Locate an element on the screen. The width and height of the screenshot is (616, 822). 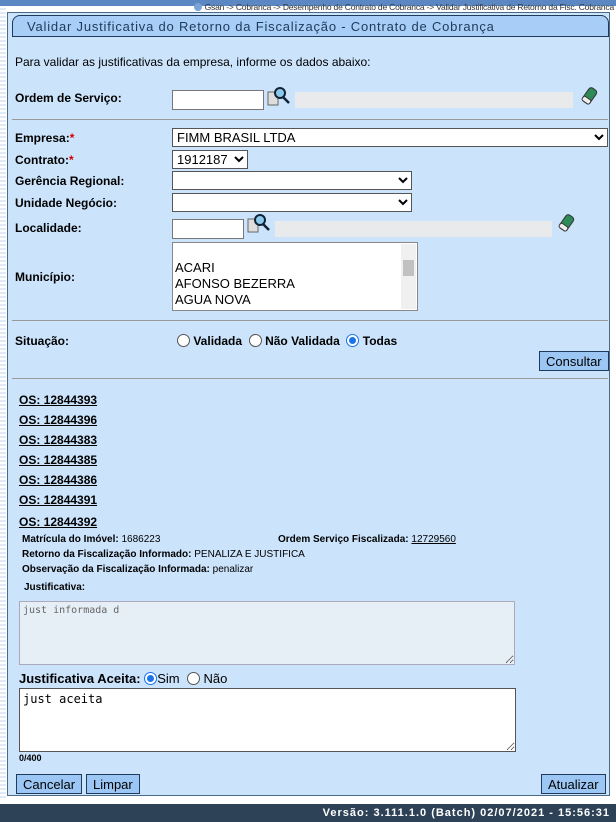
localidade-input is located at coordinates (208, 229).